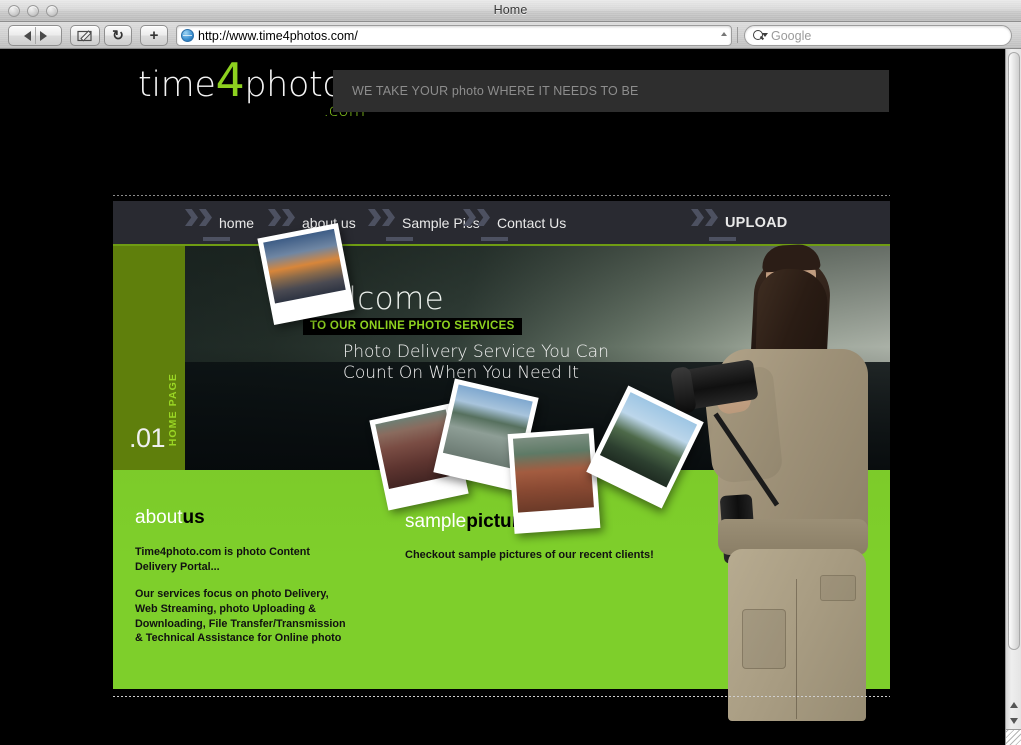 Image resolution: width=1021 pixels, height=745 pixels. I want to click on nav-back-forward-group, so click(35, 35).